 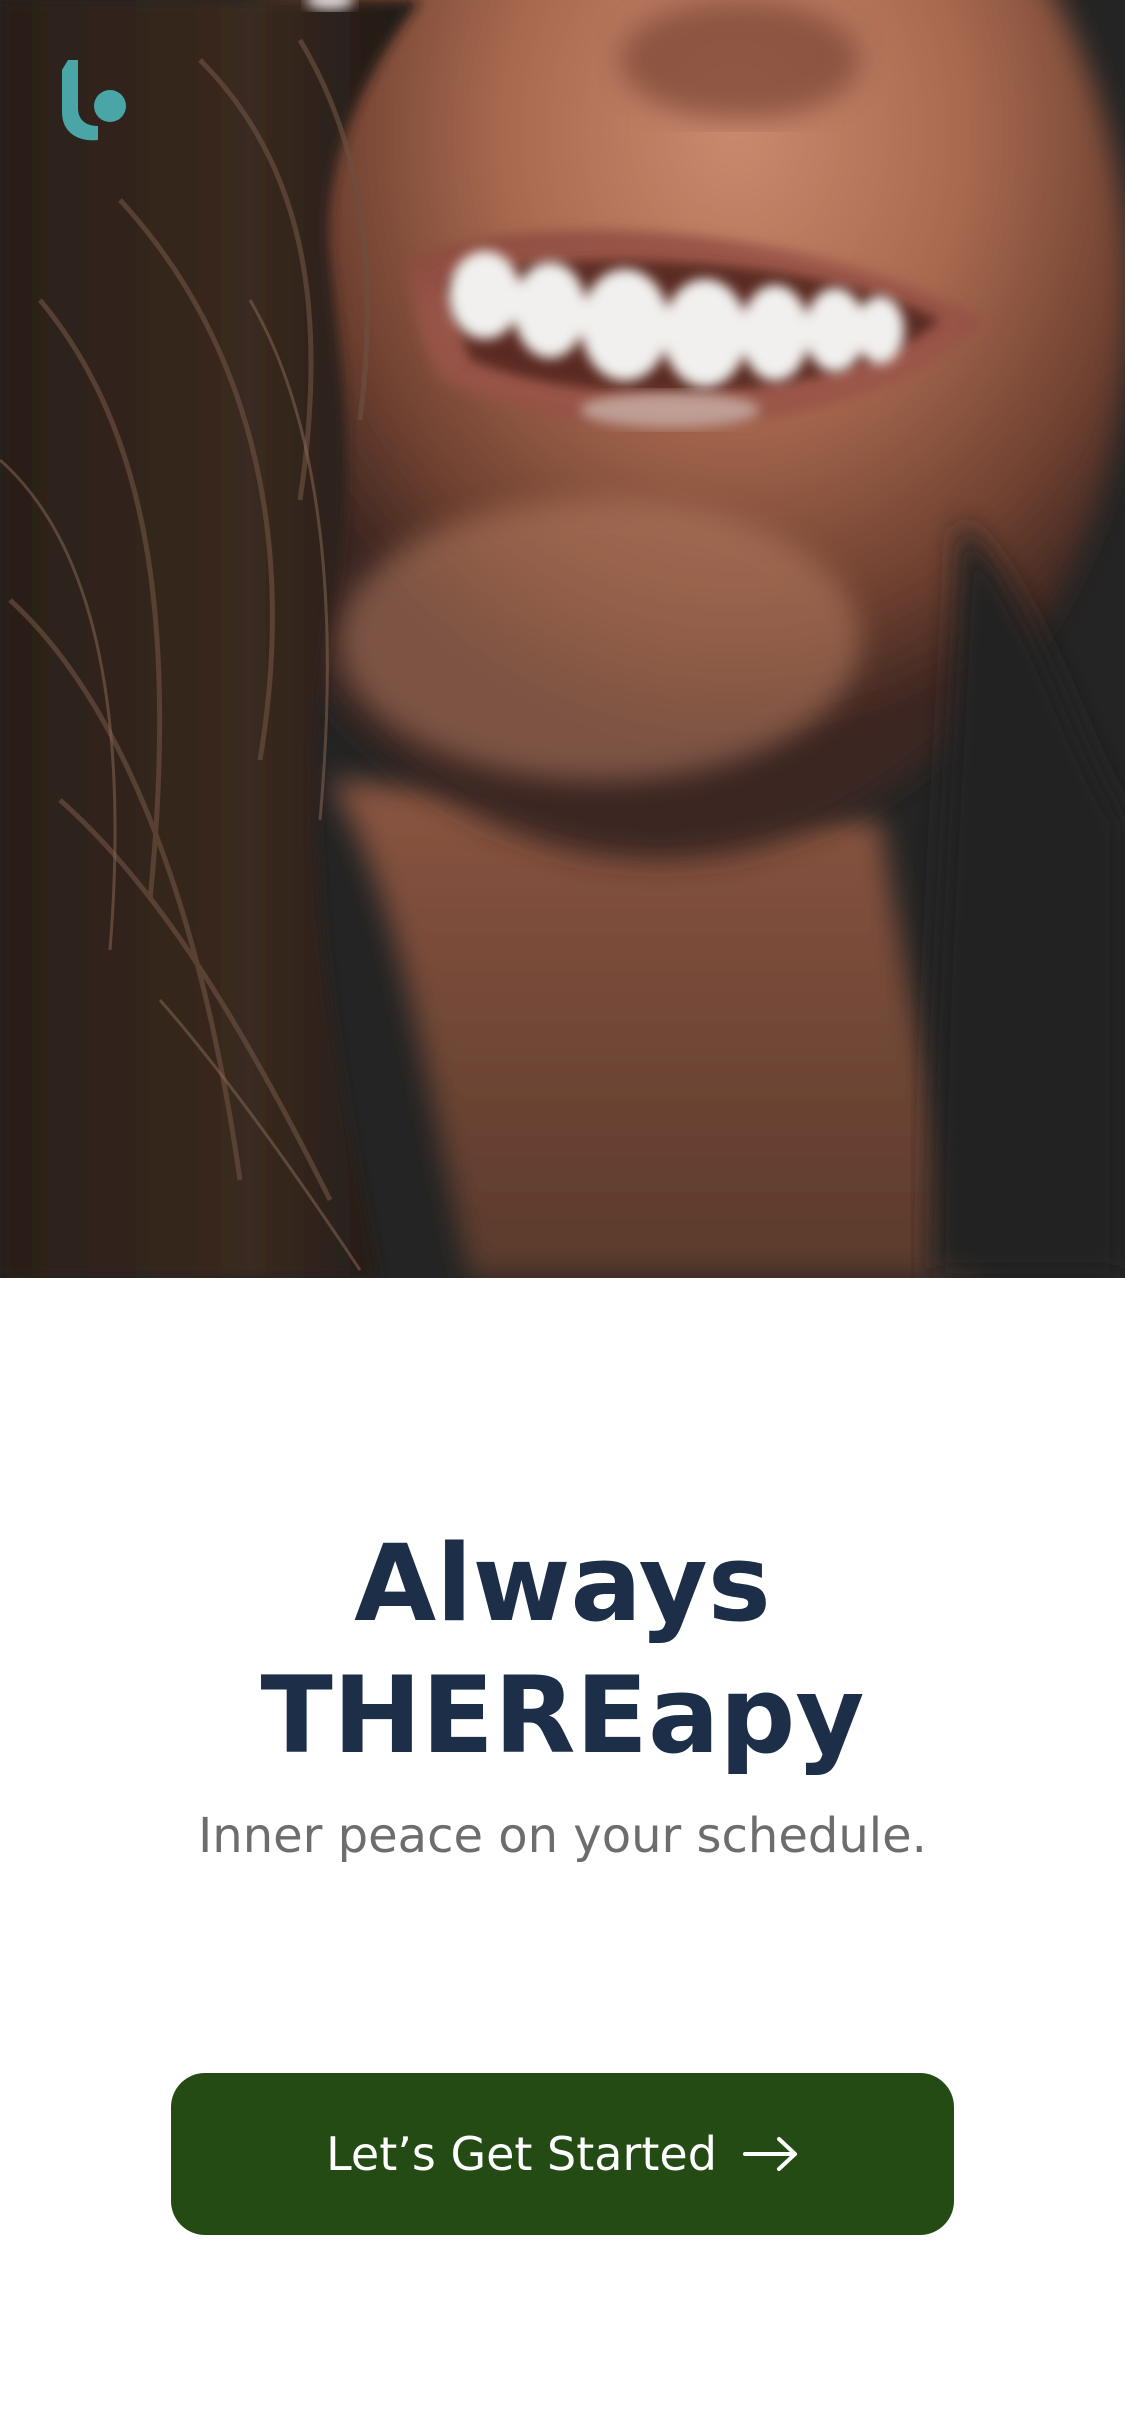 I want to click on page-subtitle: Inner peace on your schedule., so click(x=562, y=1836).